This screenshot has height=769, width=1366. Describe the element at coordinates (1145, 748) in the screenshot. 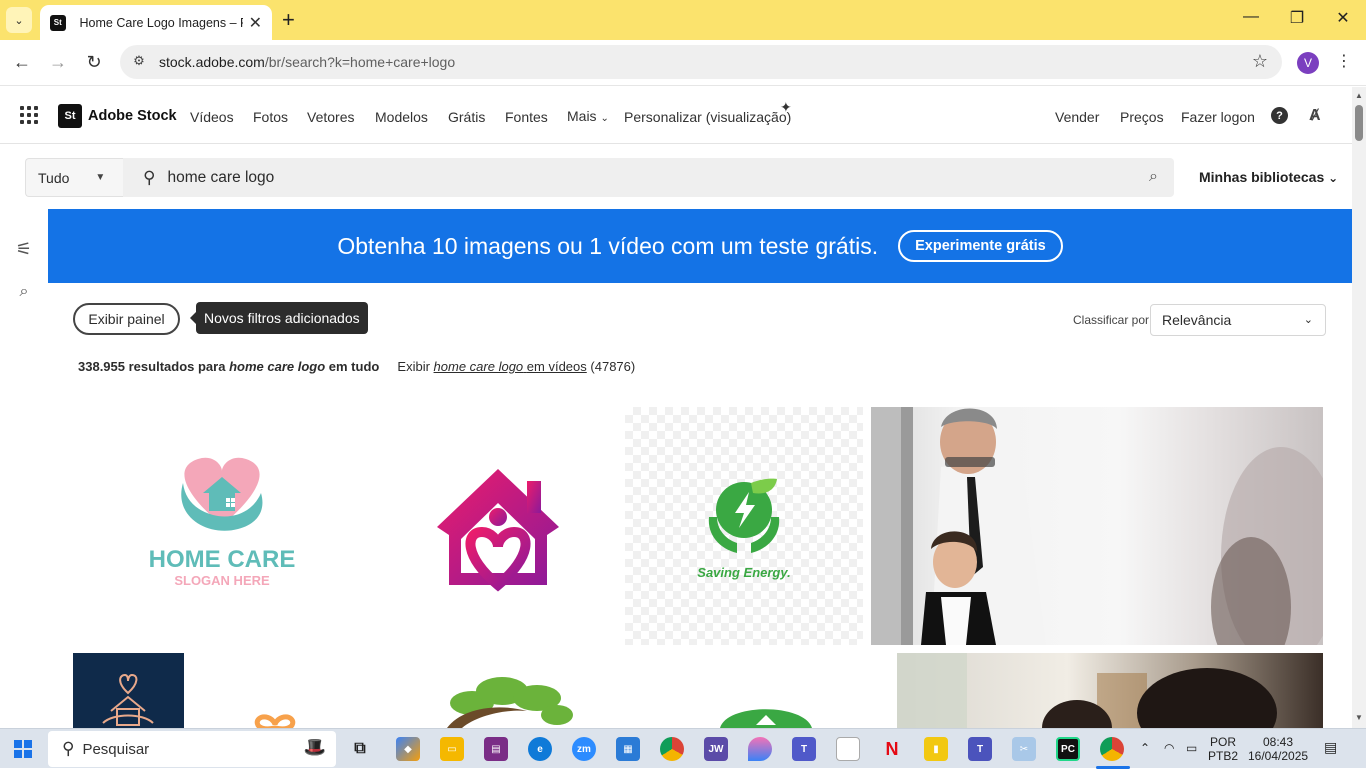

I see `show-hidden-icons-icon: ⌃` at that location.